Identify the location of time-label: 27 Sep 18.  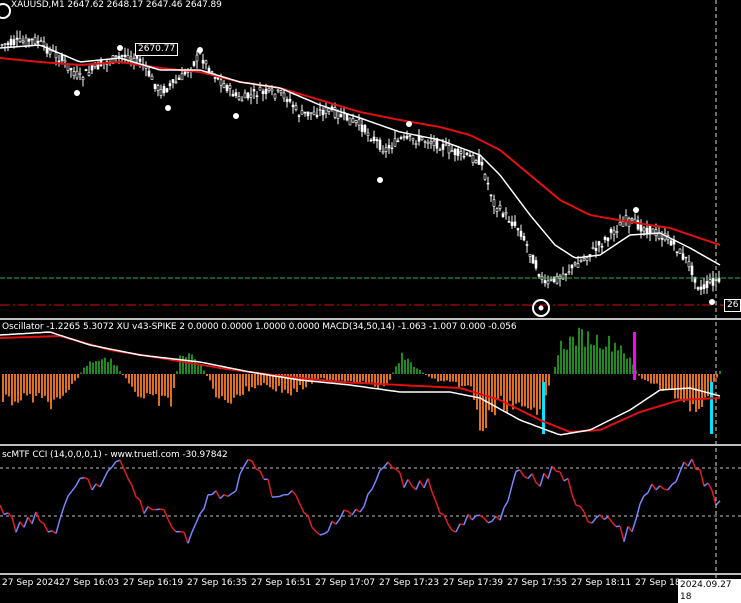
(658, 583).